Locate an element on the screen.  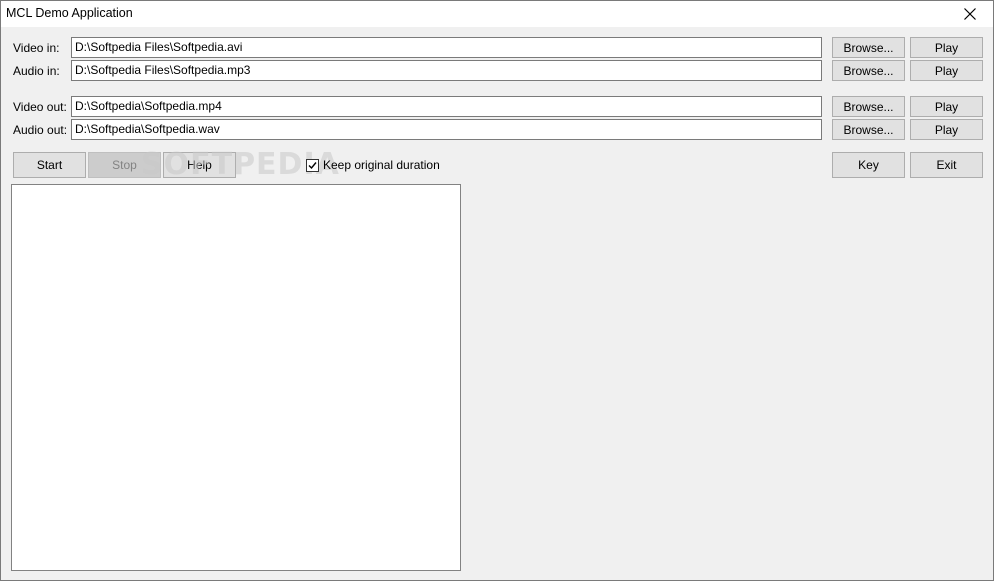
keep-duration-checkbox is located at coordinates (312, 165).